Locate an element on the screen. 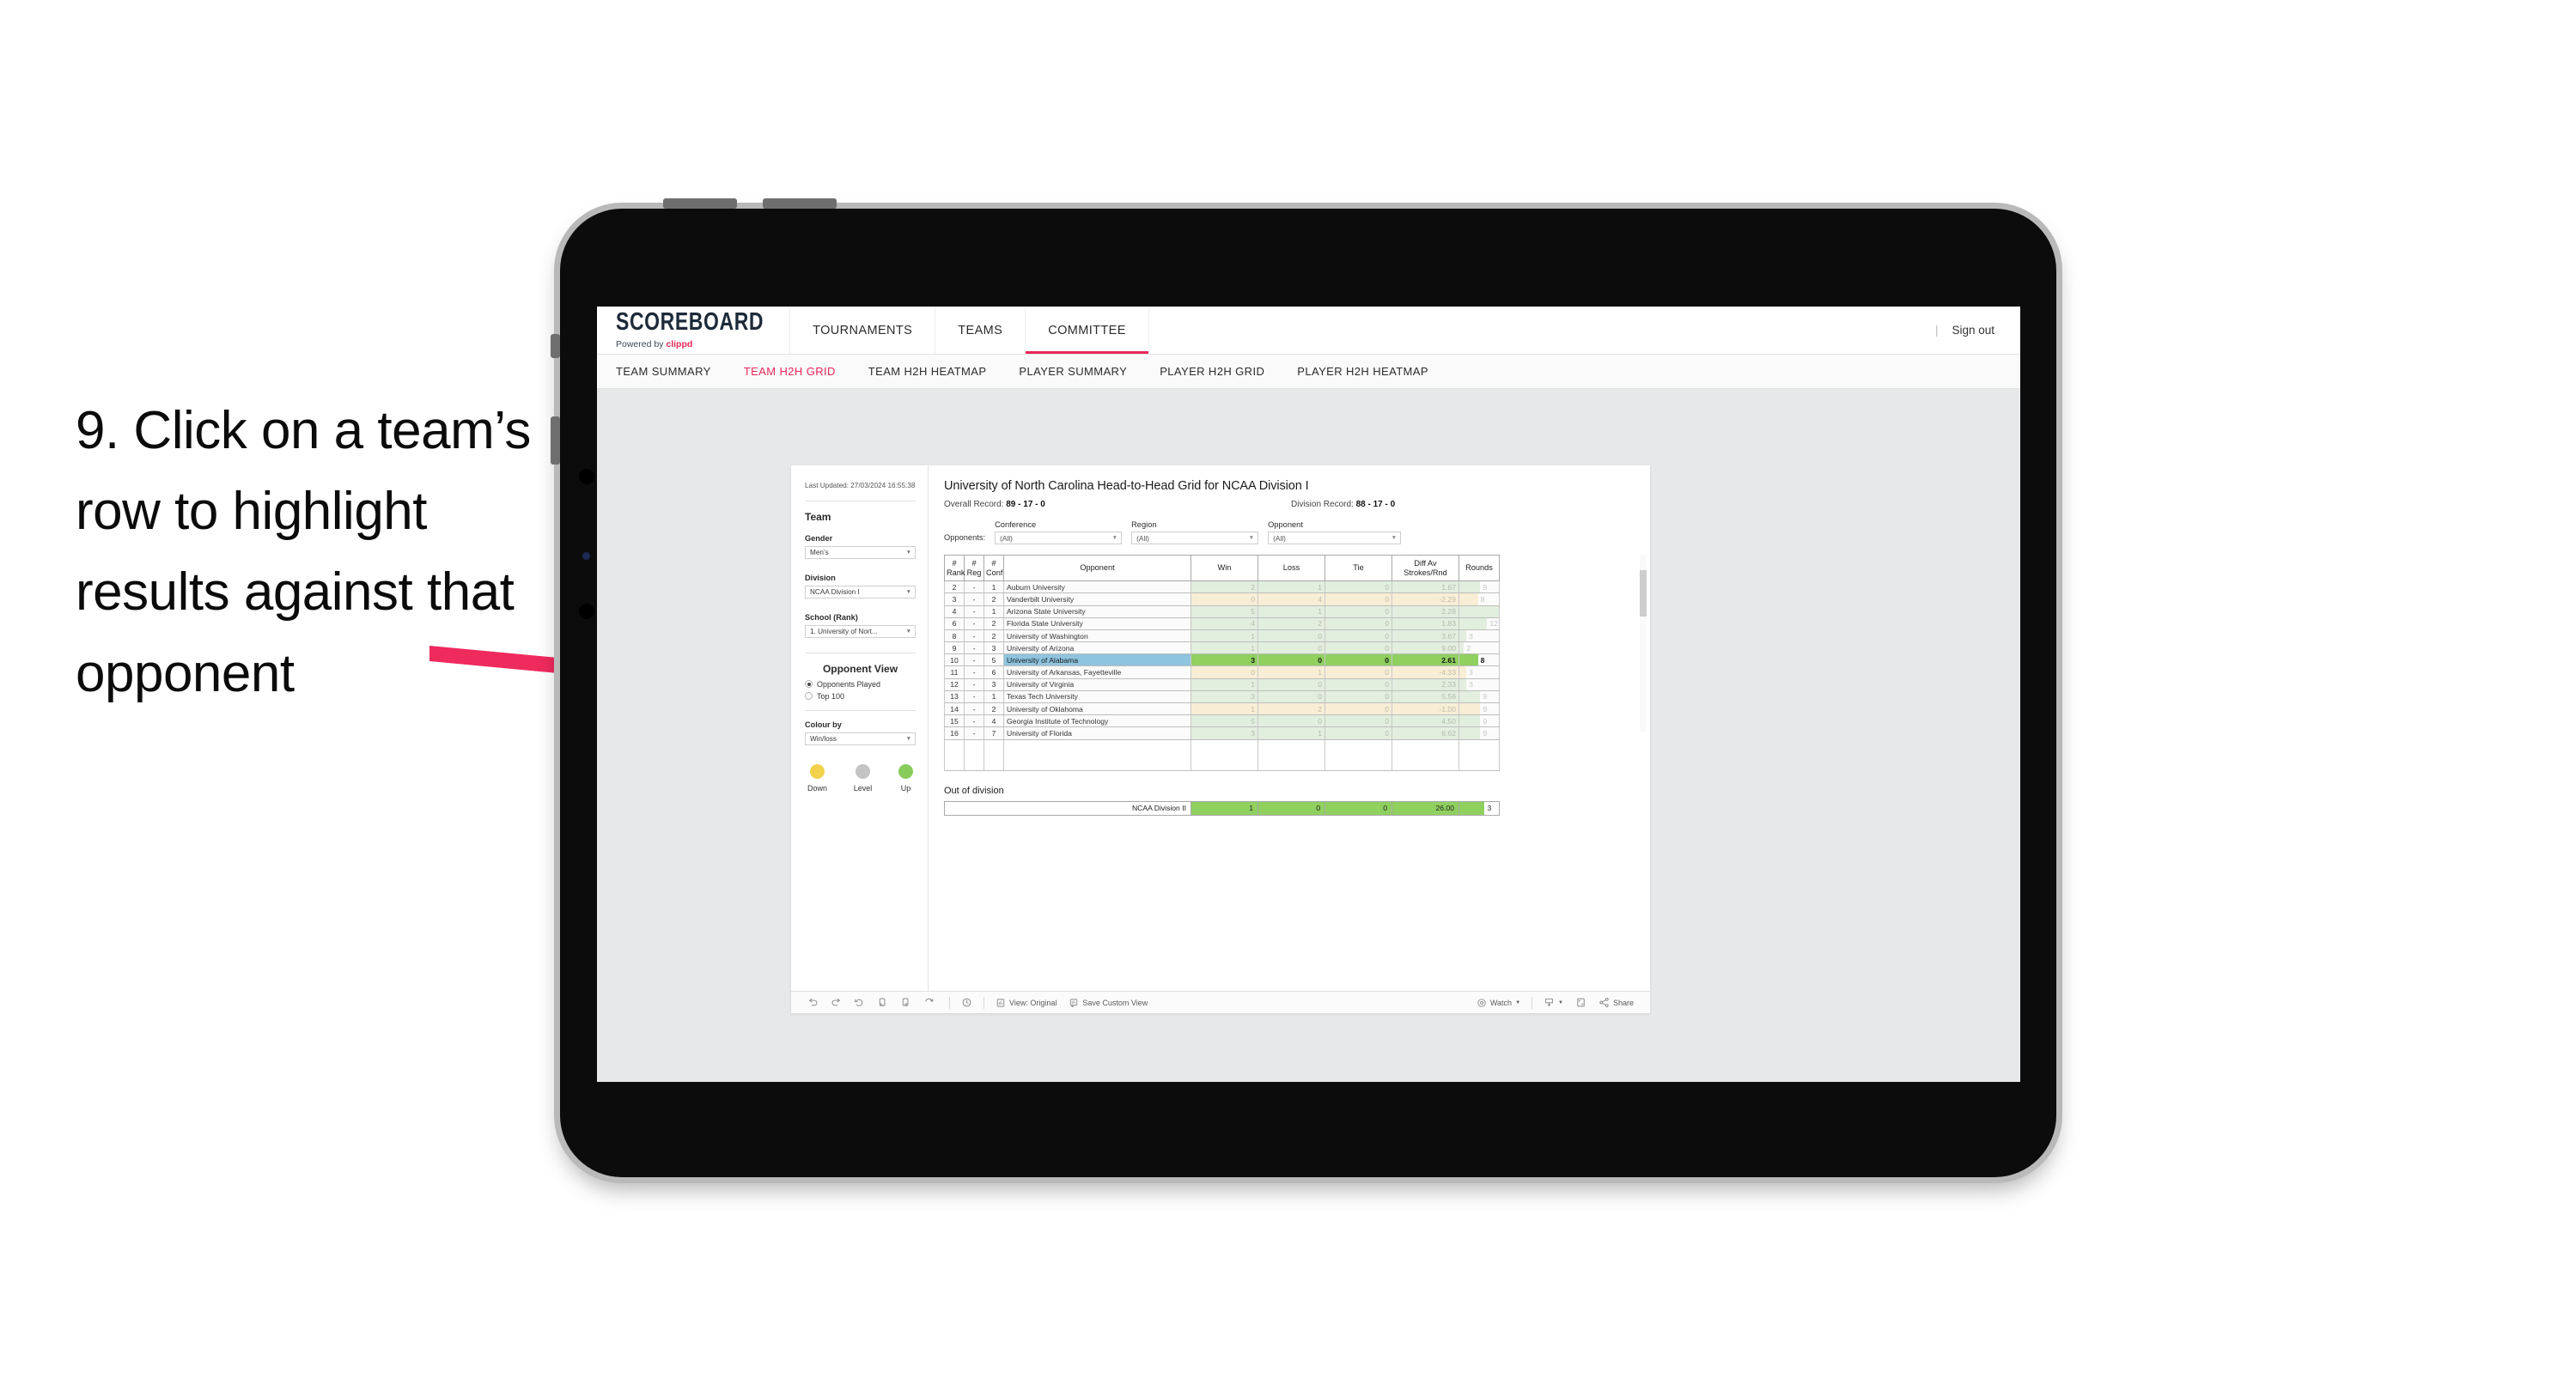 This screenshot has width=2576, height=1385. refresh-data-icon is located at coordinates (930, 1002).